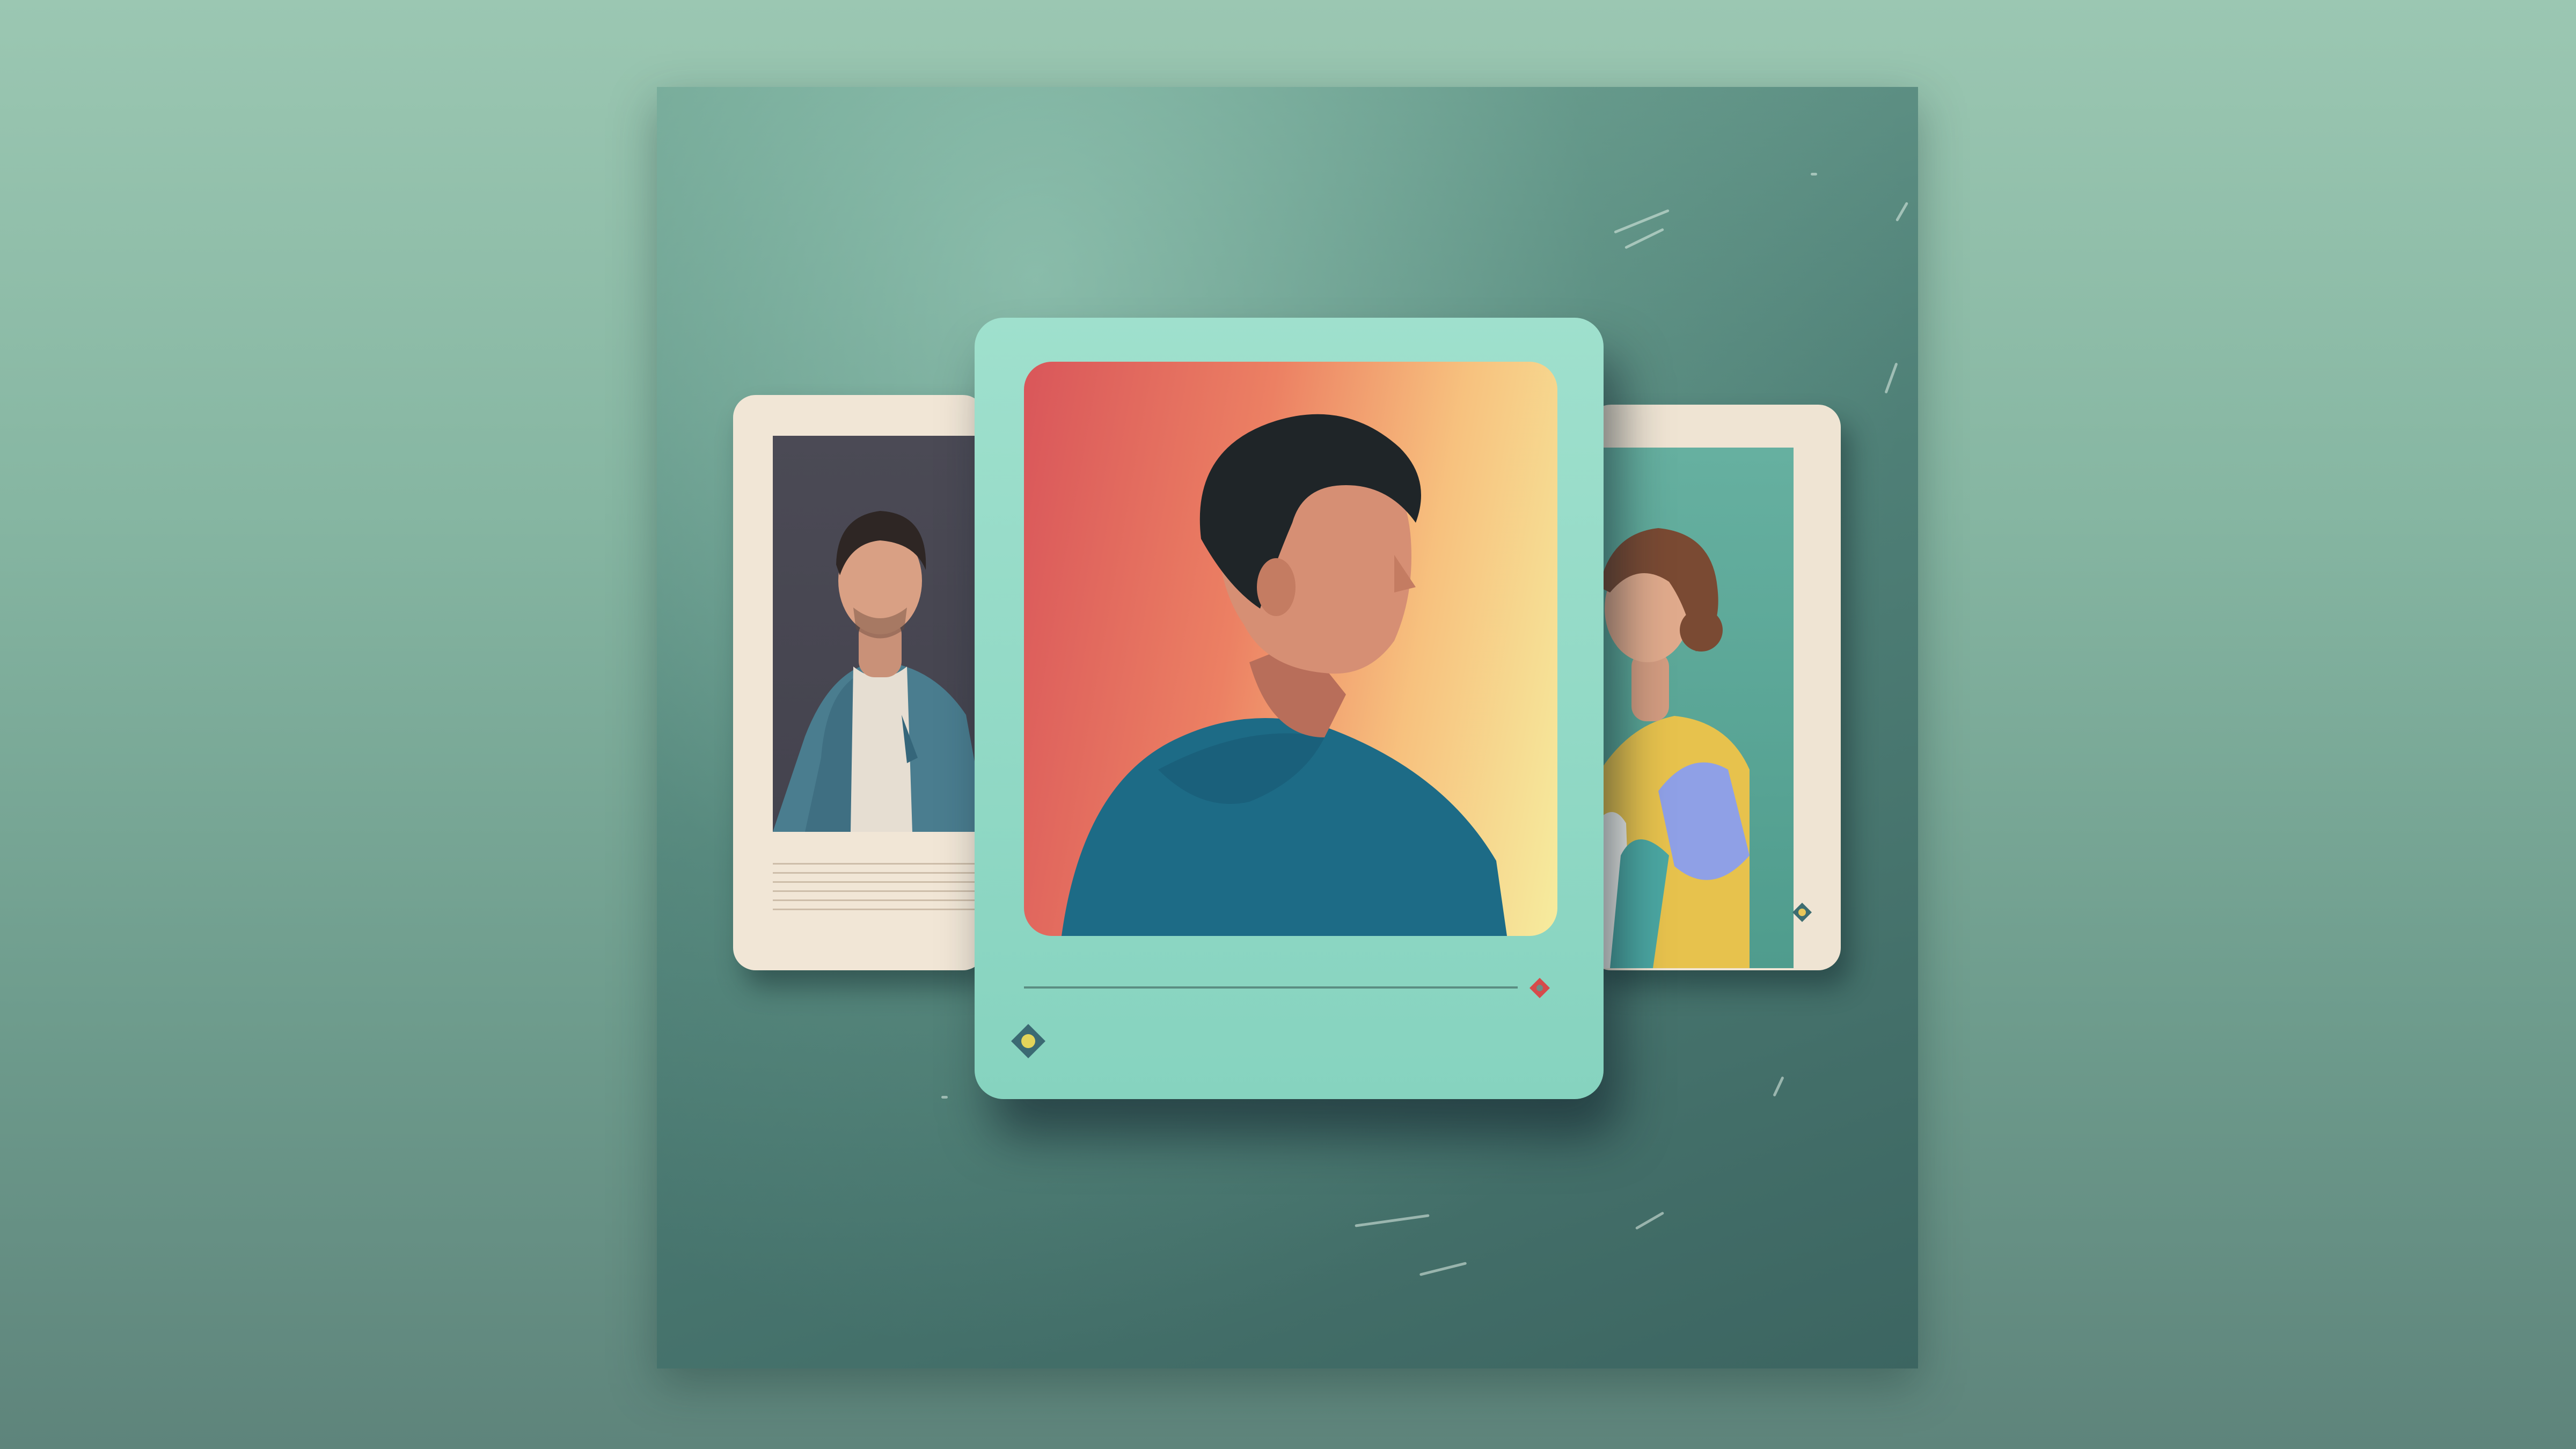 This screenshot has height=1449, width=2576. Describe the element at coordinates (877, 890) in the screenshot. I see `card-text-lines` at that location.